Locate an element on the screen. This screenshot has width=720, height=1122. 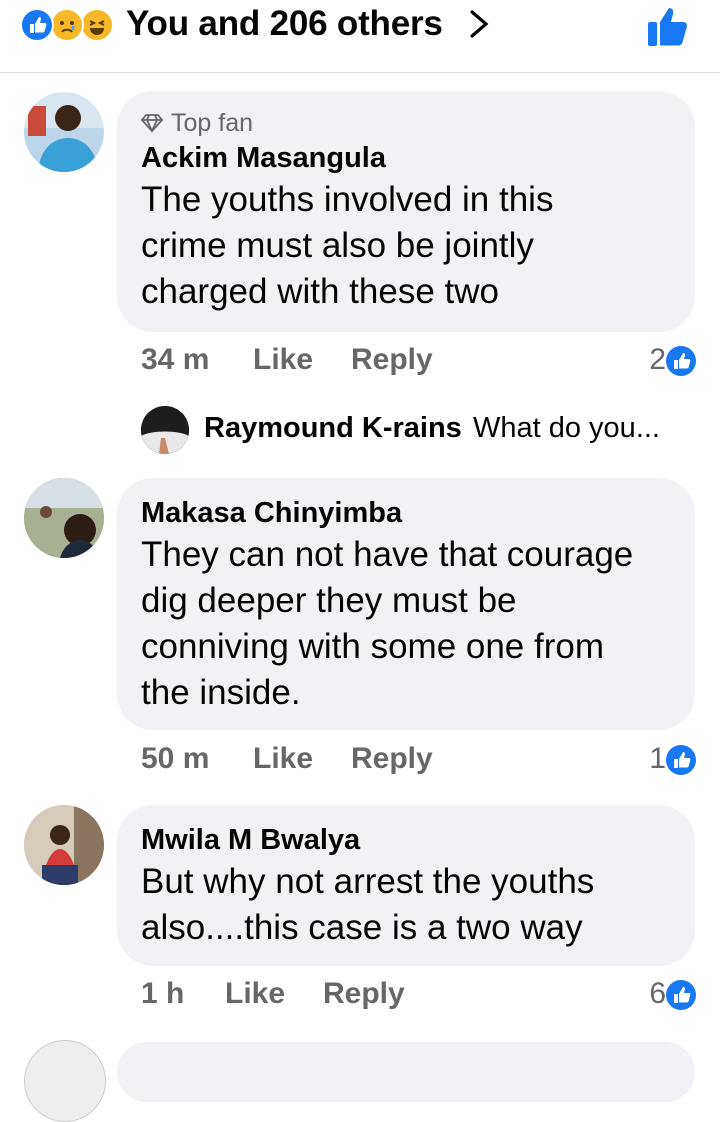
chevron-right-icon is located at coordinates (479, 26).